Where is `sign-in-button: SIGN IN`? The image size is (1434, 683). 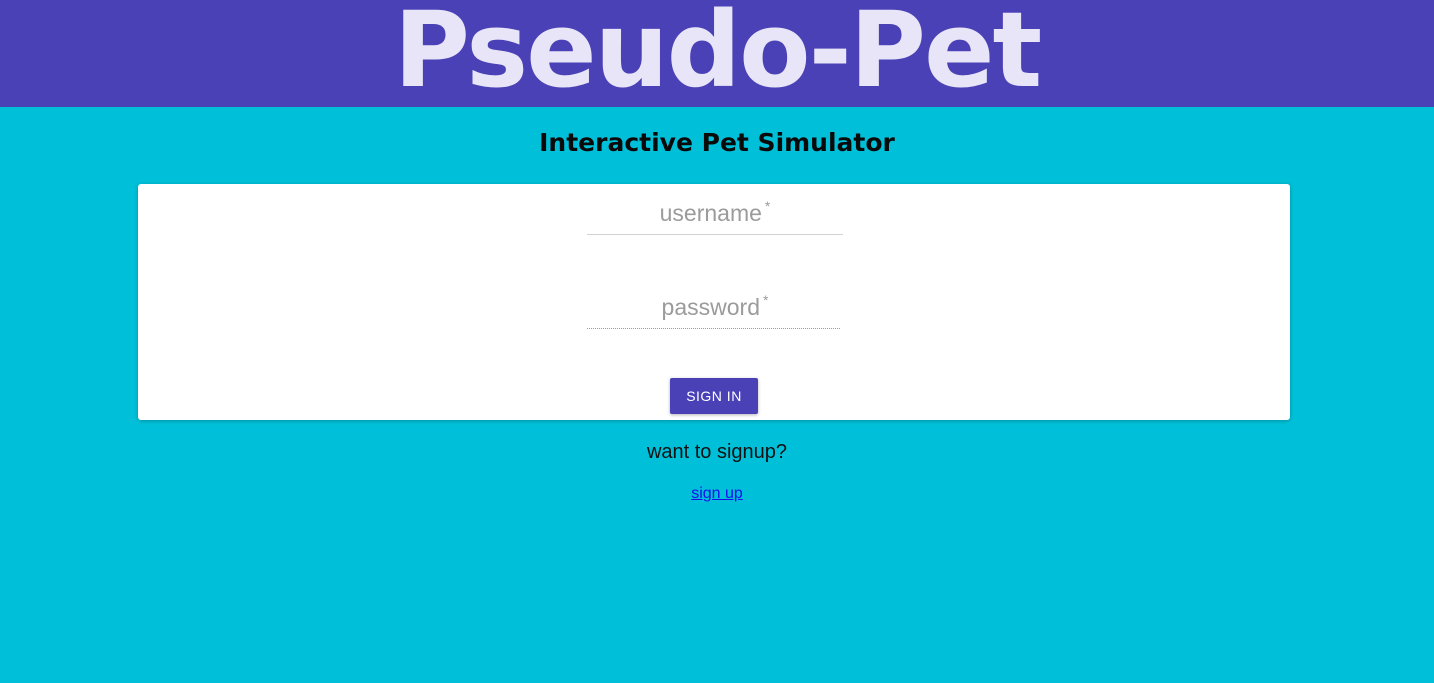 sign-in-button: SIGN IN is located at coordinates (714, 396).